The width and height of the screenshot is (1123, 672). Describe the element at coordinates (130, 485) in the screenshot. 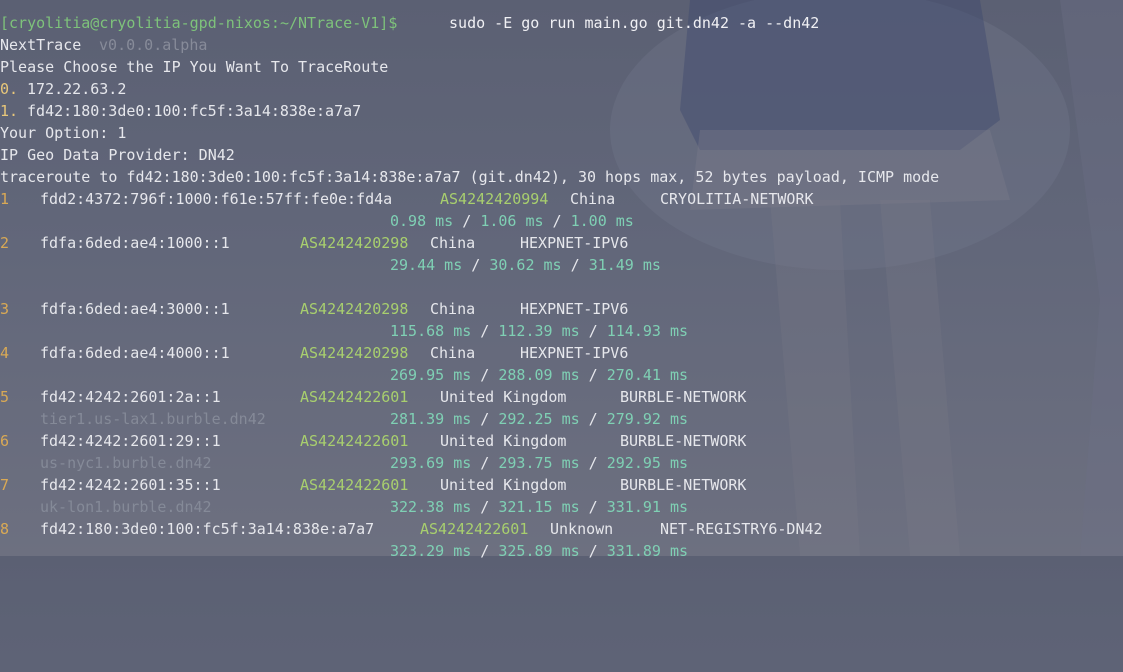

I see `hop-ip: fd42:4242:2601:35::1` at that location.